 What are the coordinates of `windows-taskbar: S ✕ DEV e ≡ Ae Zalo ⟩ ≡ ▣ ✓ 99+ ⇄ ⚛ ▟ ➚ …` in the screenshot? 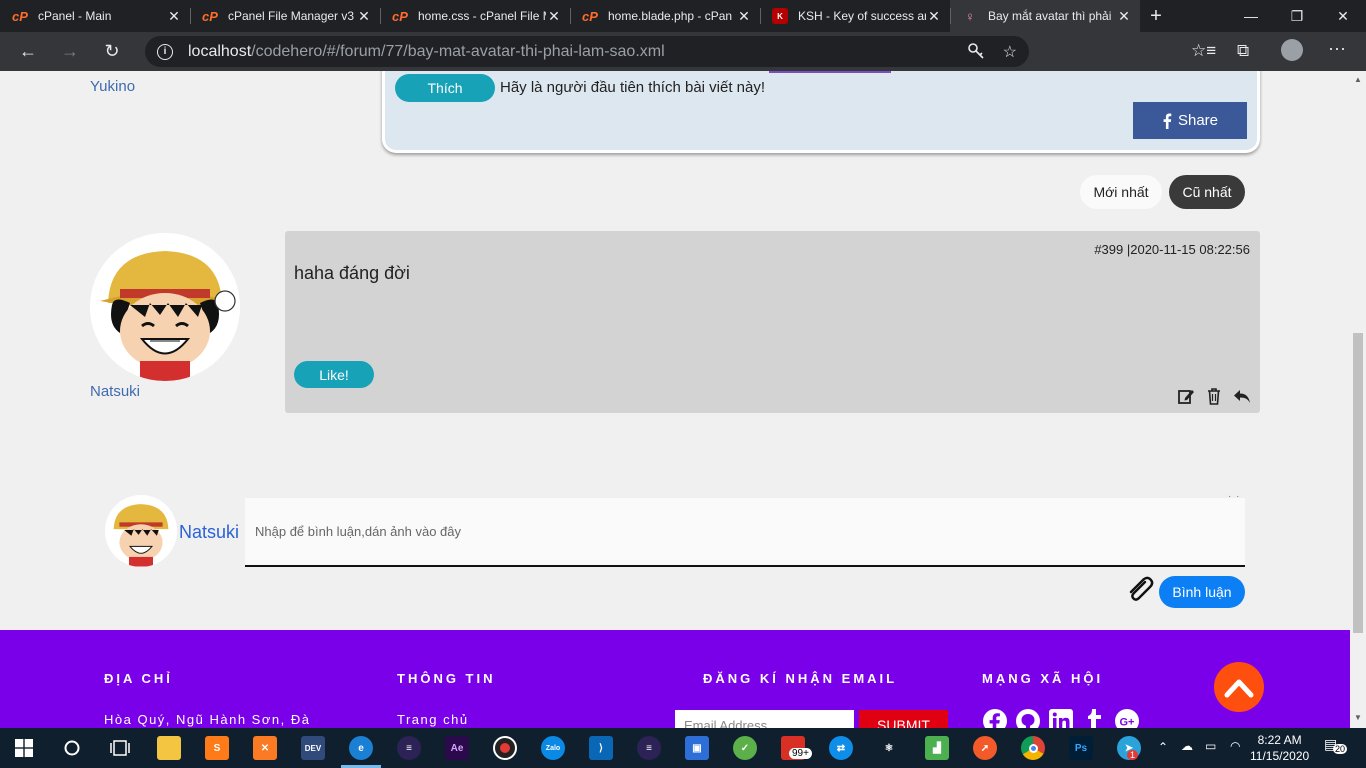 It's located at (683, 748).